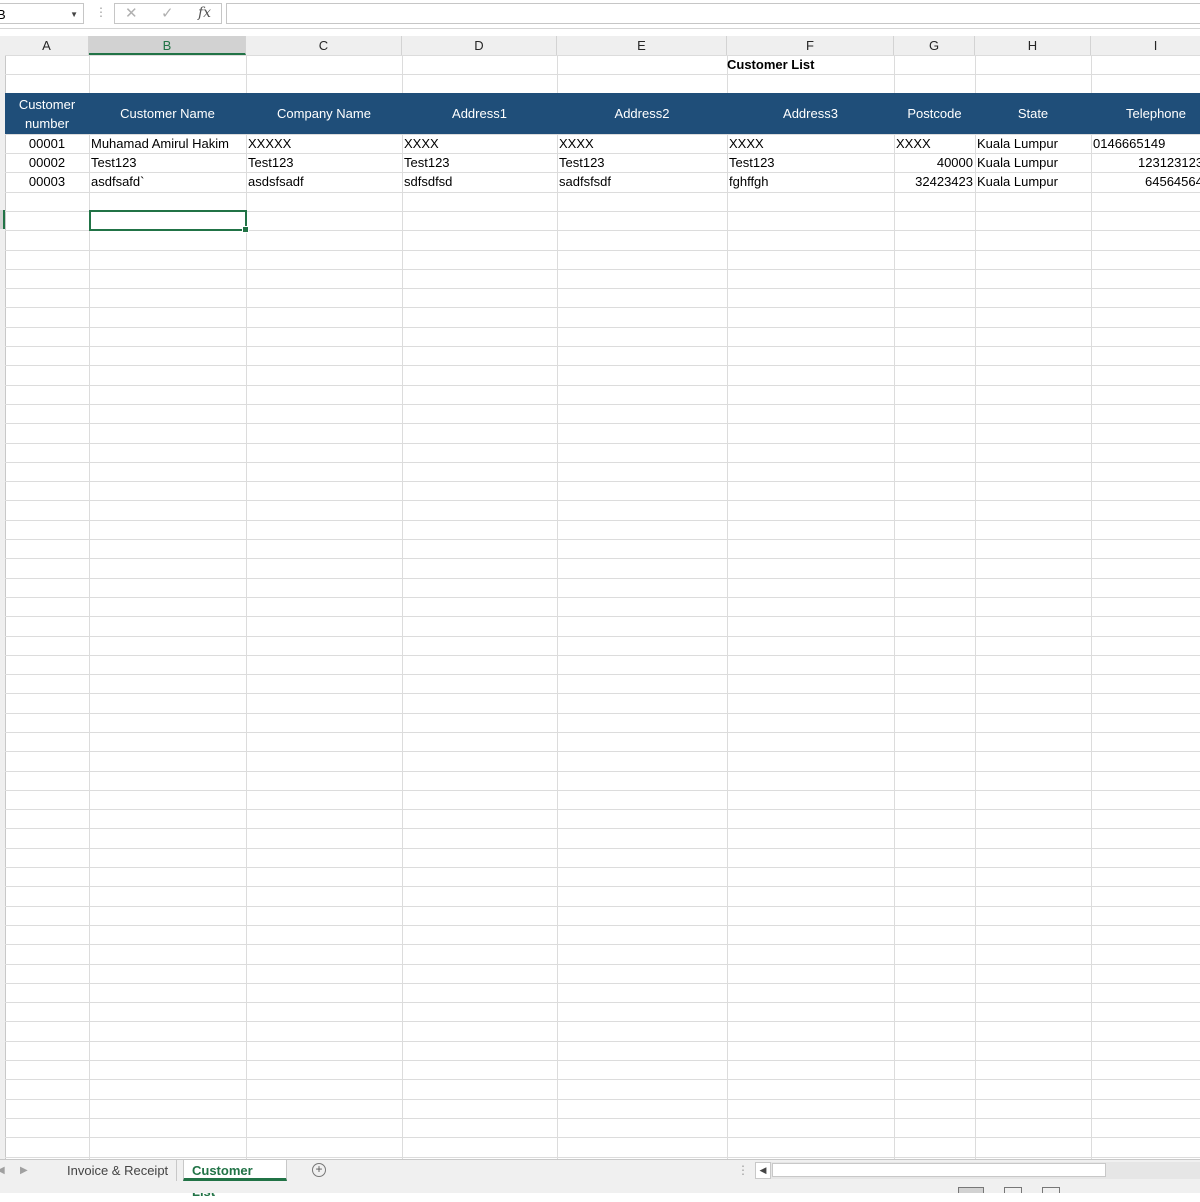  I want to click on header-address1: Address1, so click(479, 113).